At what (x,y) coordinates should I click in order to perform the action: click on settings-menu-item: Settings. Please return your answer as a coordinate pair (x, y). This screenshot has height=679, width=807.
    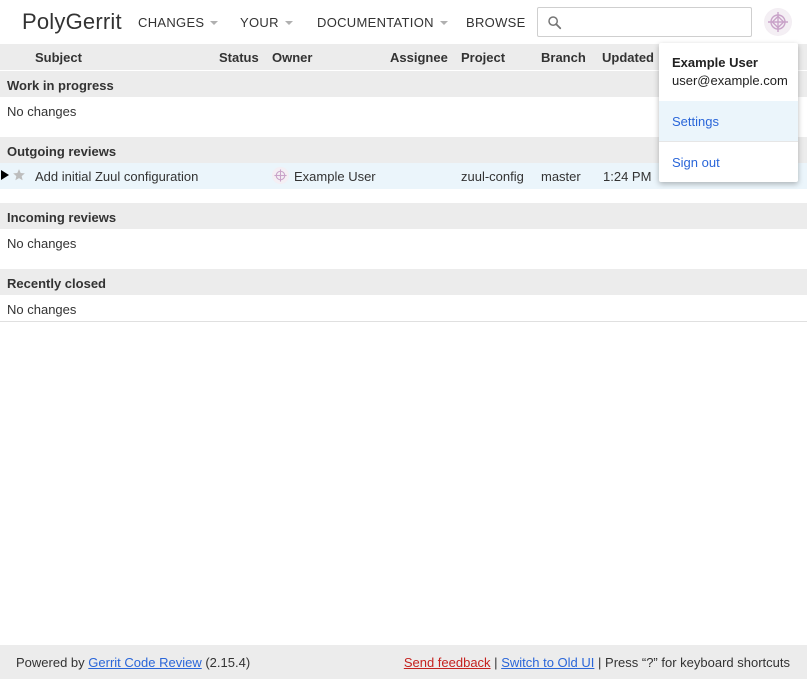
    Looking at the image, I should click on (728, 121).